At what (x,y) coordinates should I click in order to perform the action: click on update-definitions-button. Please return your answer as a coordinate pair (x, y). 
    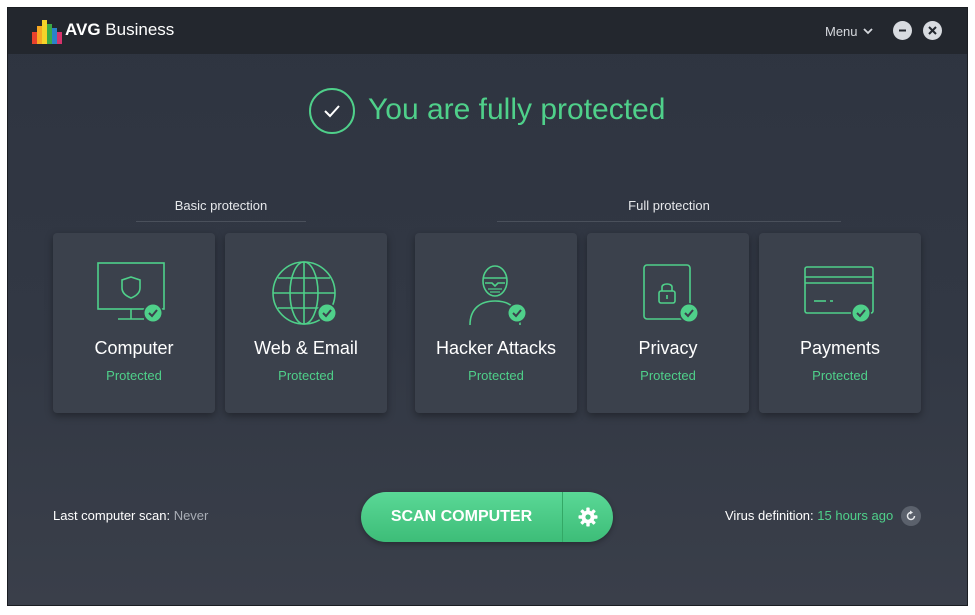
    Looking at the image, I should click on (911, 516).